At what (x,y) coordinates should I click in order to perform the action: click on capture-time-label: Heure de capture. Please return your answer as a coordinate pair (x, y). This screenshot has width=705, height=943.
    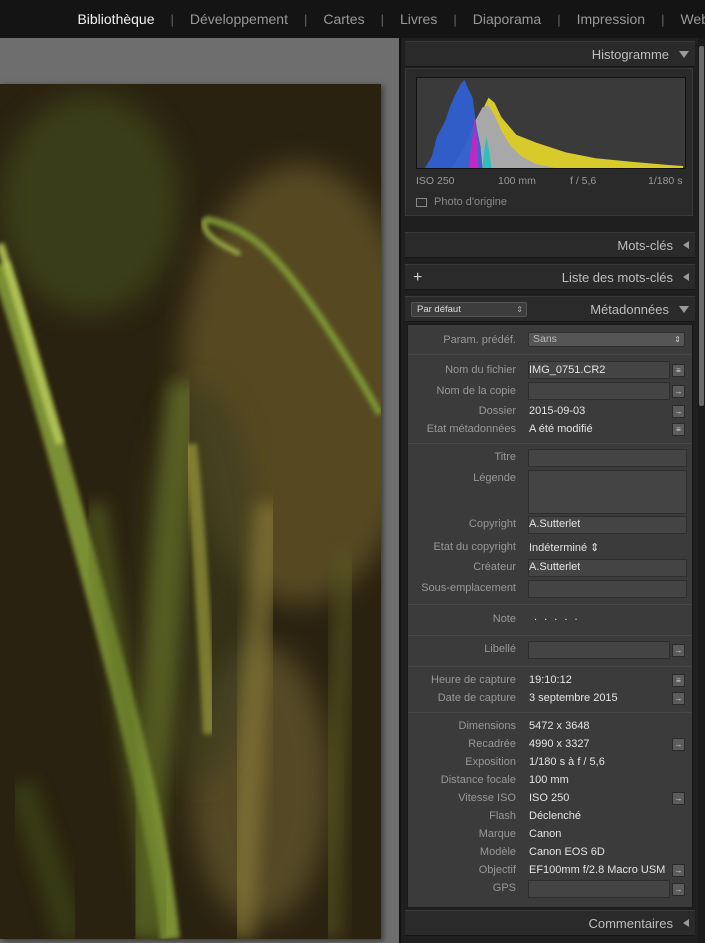
    Looking at the image, I should click on (473, 680).